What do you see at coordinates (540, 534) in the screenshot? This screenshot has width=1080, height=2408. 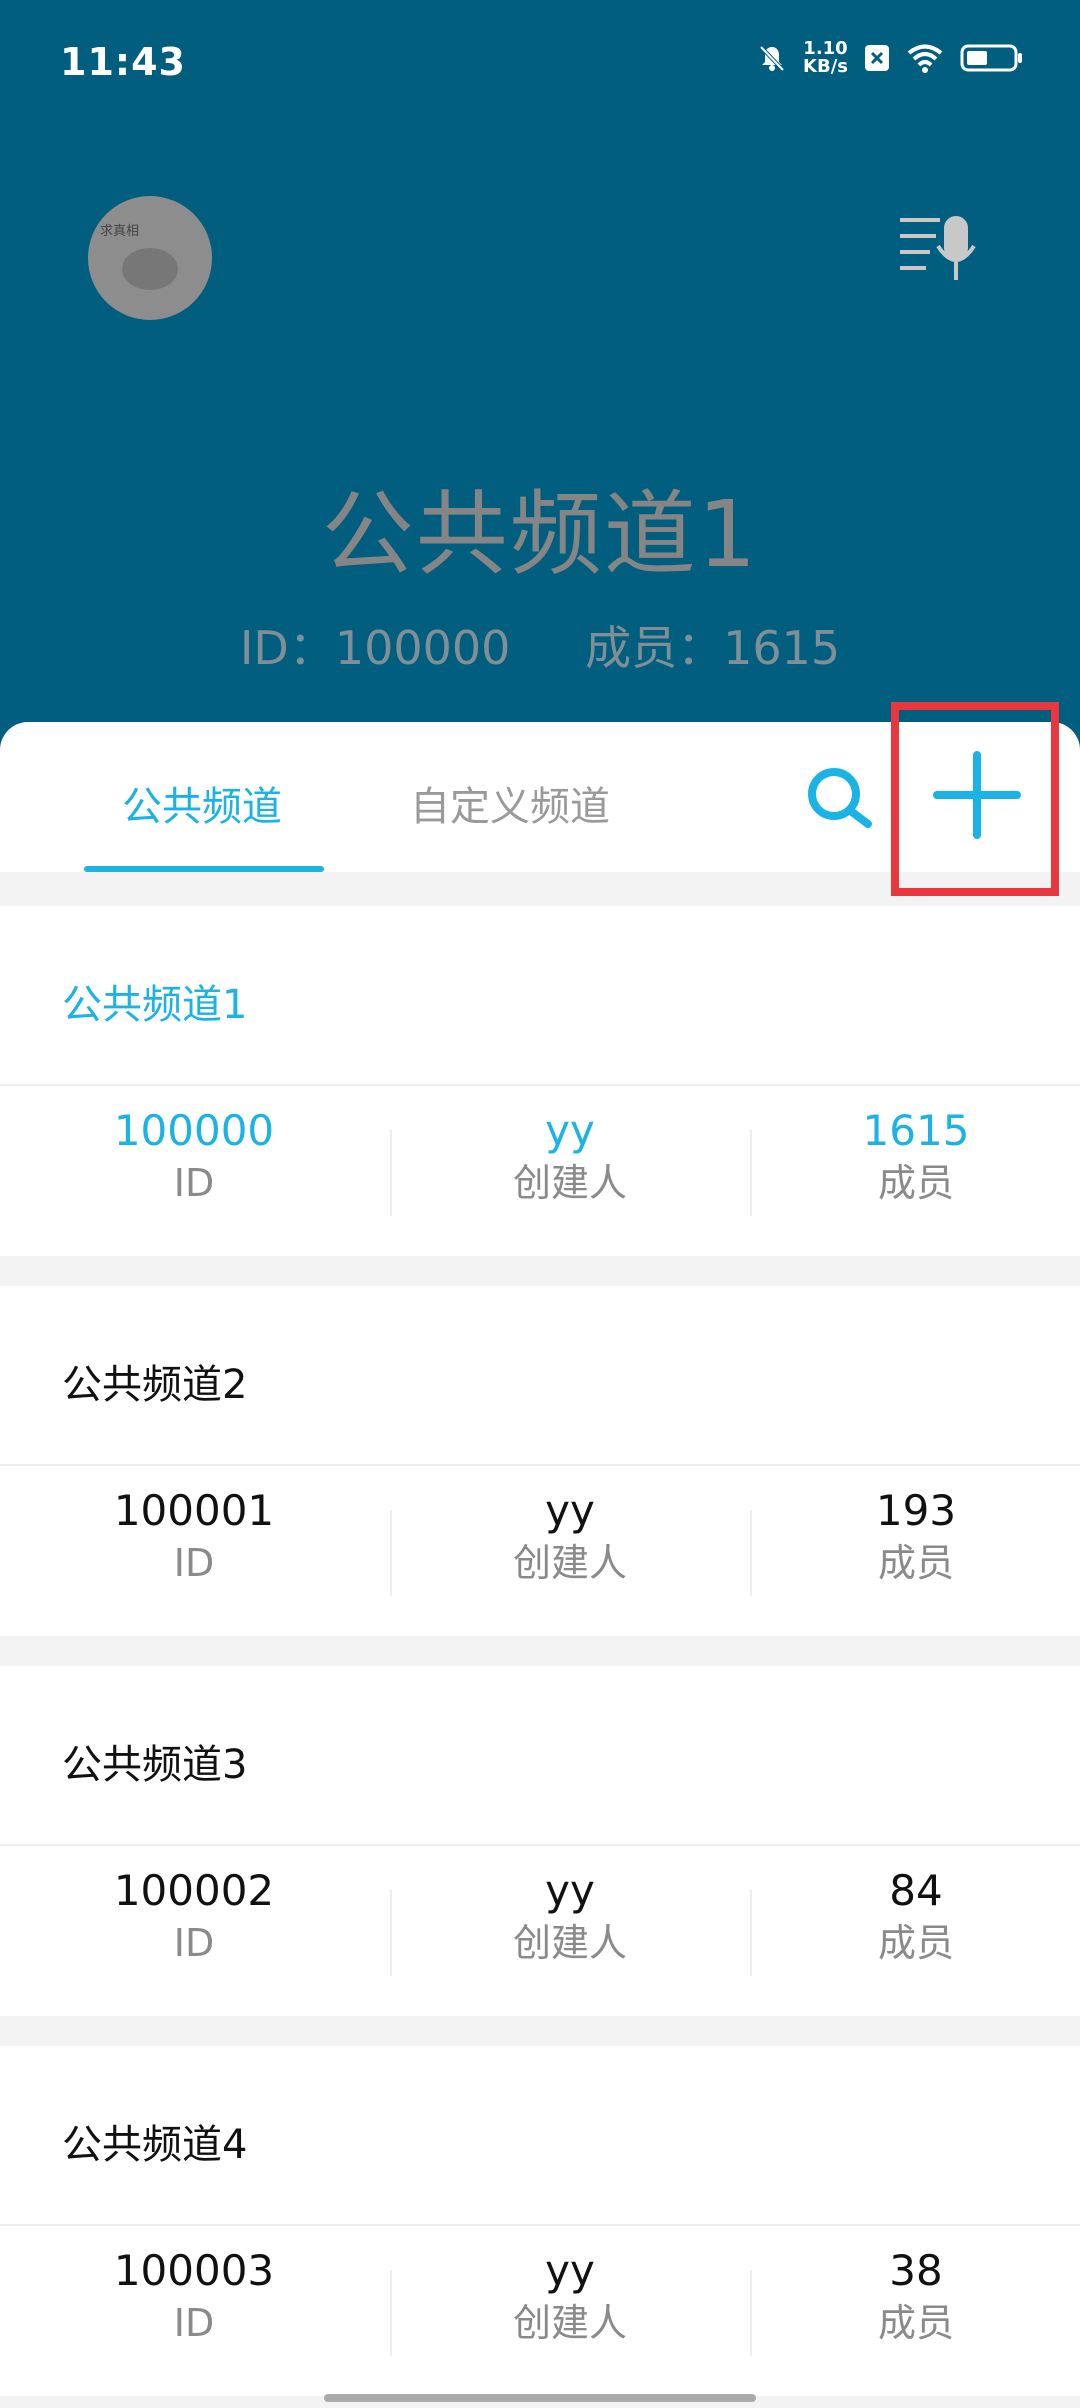 I see `current-channel-title: 公共频道1` at bounding box center [540, 534].